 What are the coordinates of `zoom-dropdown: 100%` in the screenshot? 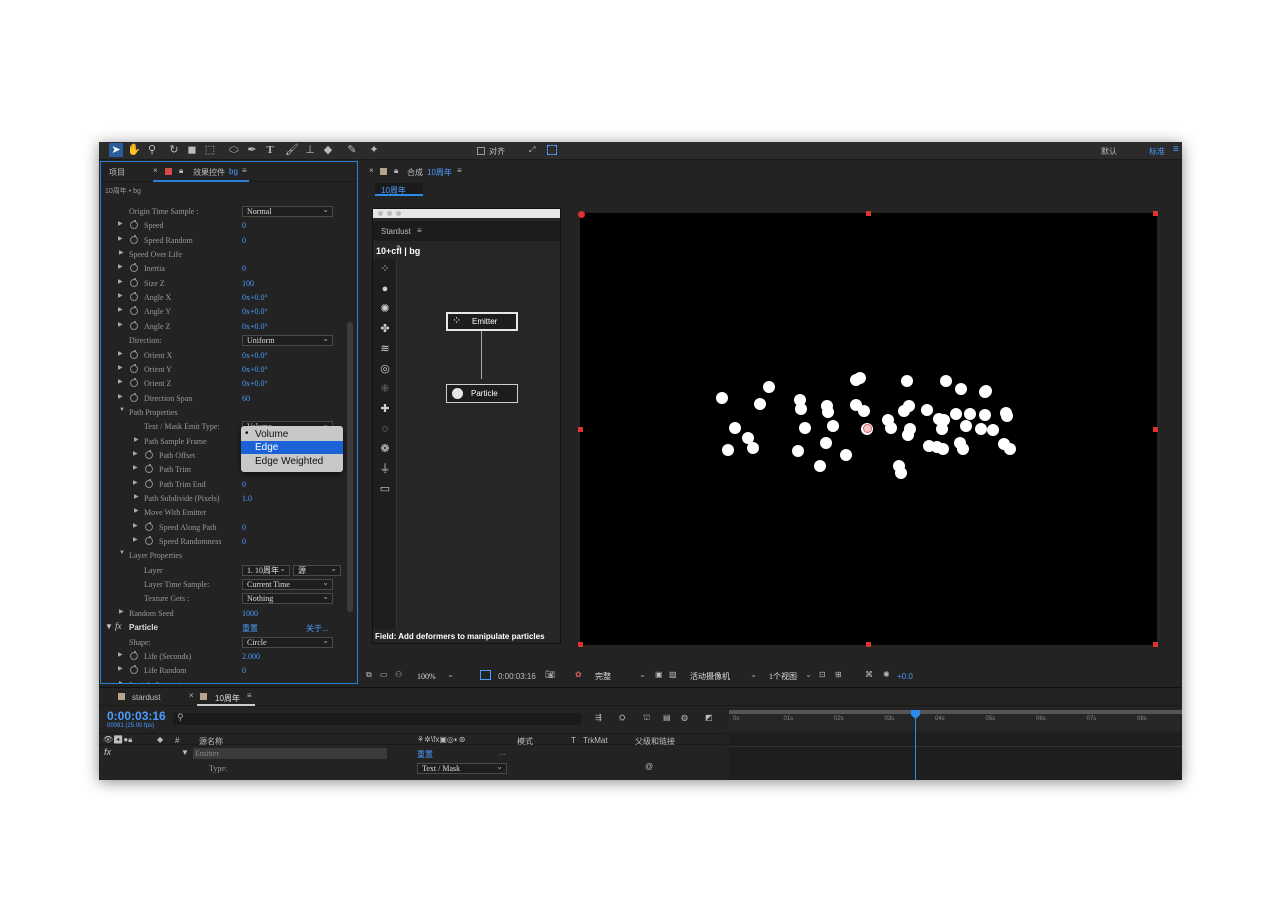 It's located at (435, 676).